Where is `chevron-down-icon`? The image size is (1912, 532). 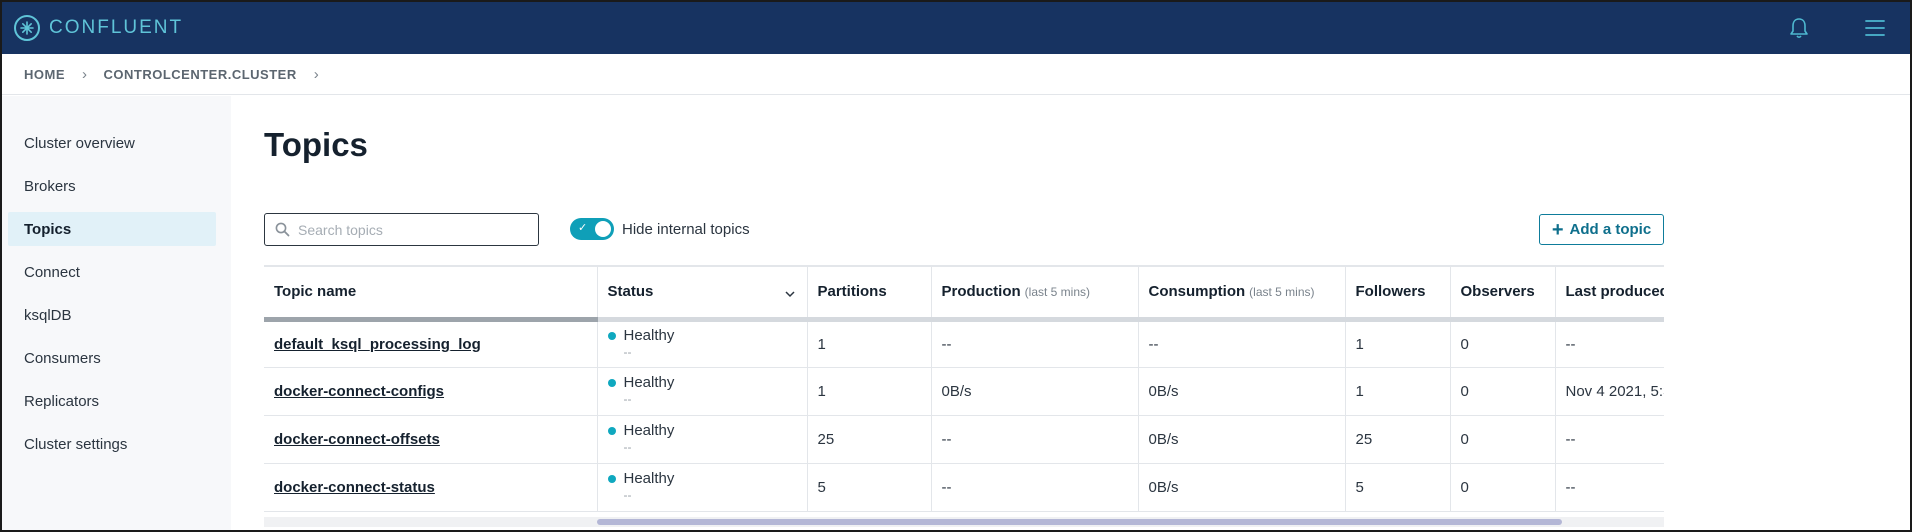 chevron-down-icon is located at coordinates (789, 293).